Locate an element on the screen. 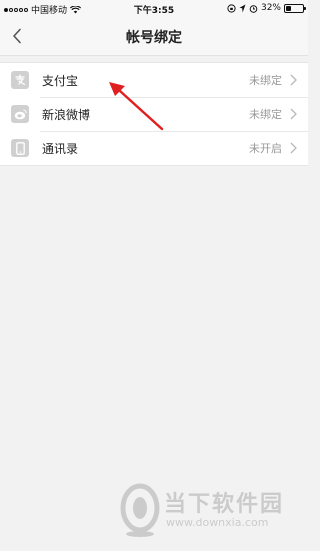  watermark-url: www.downxia.com is located at coordinates (217, 522).